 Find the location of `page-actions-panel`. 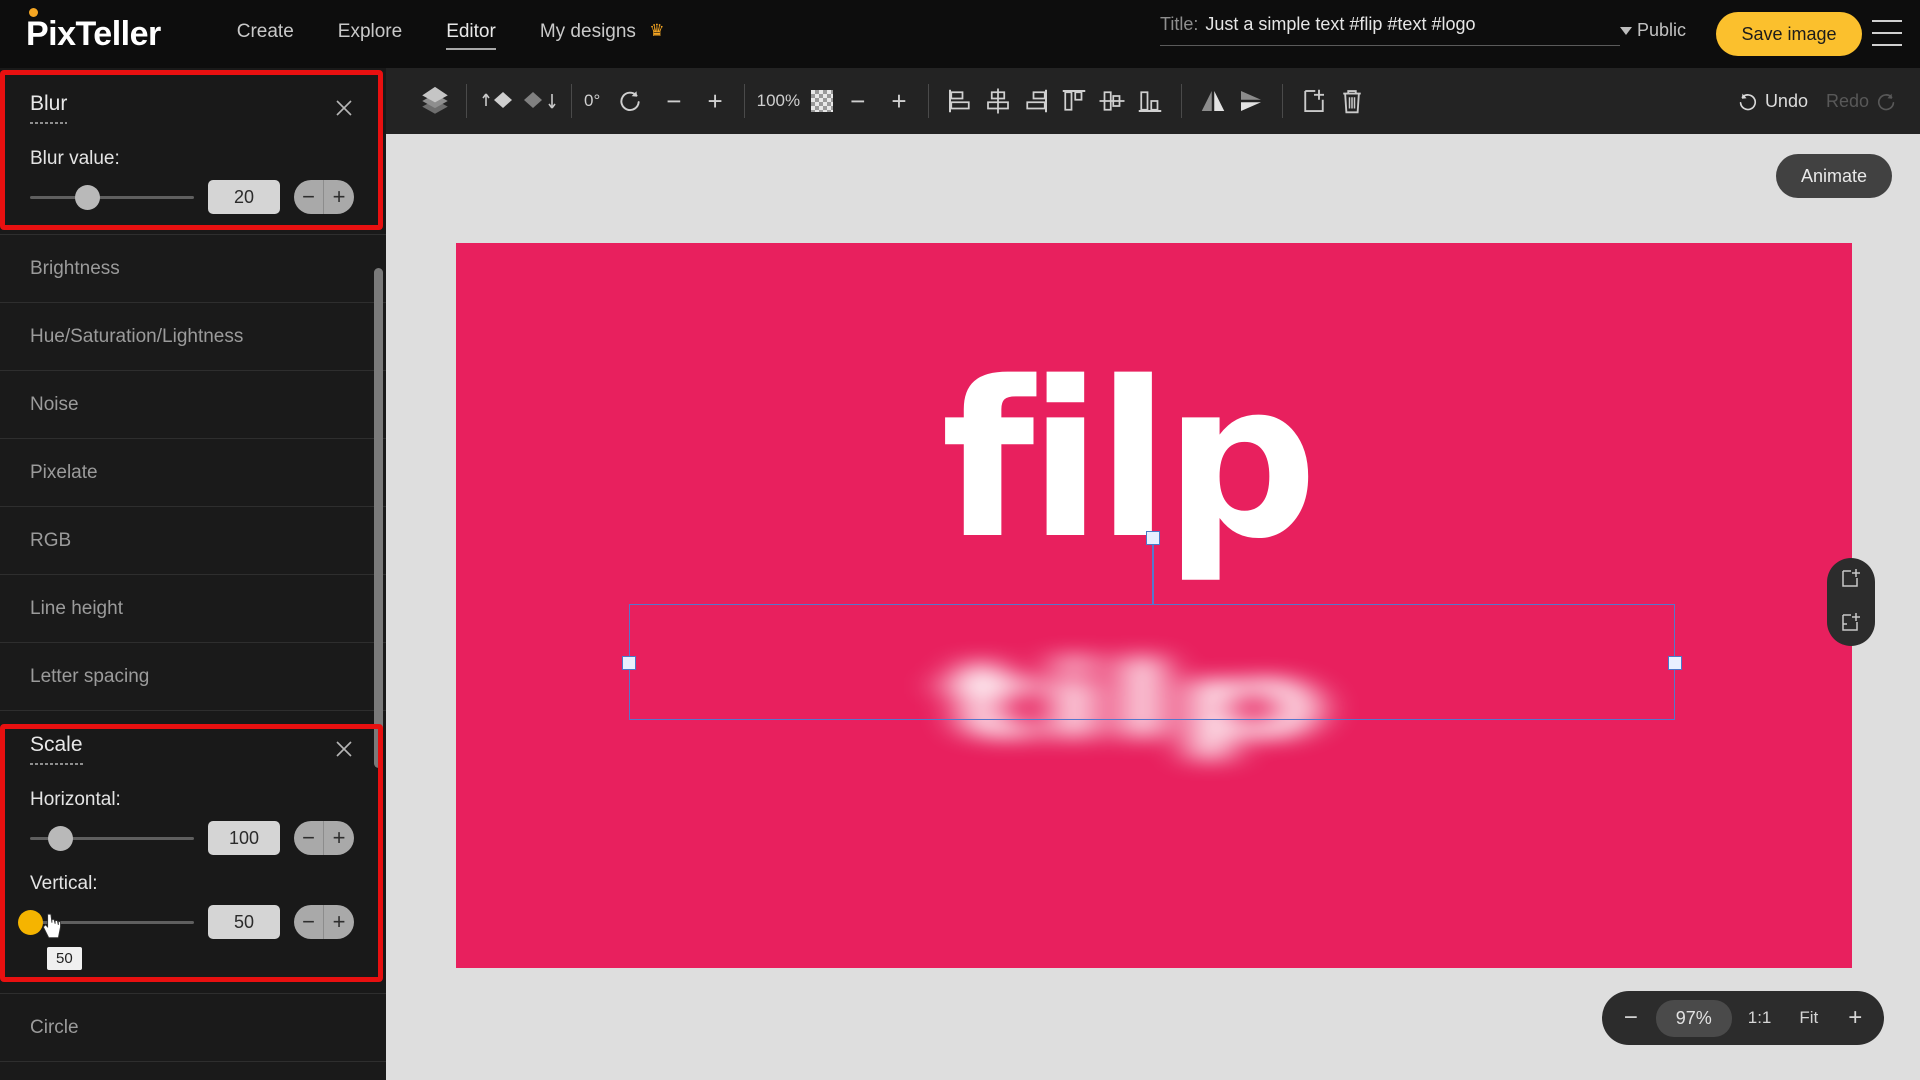

page-actions-panel is located at coordinates (1851, 602).